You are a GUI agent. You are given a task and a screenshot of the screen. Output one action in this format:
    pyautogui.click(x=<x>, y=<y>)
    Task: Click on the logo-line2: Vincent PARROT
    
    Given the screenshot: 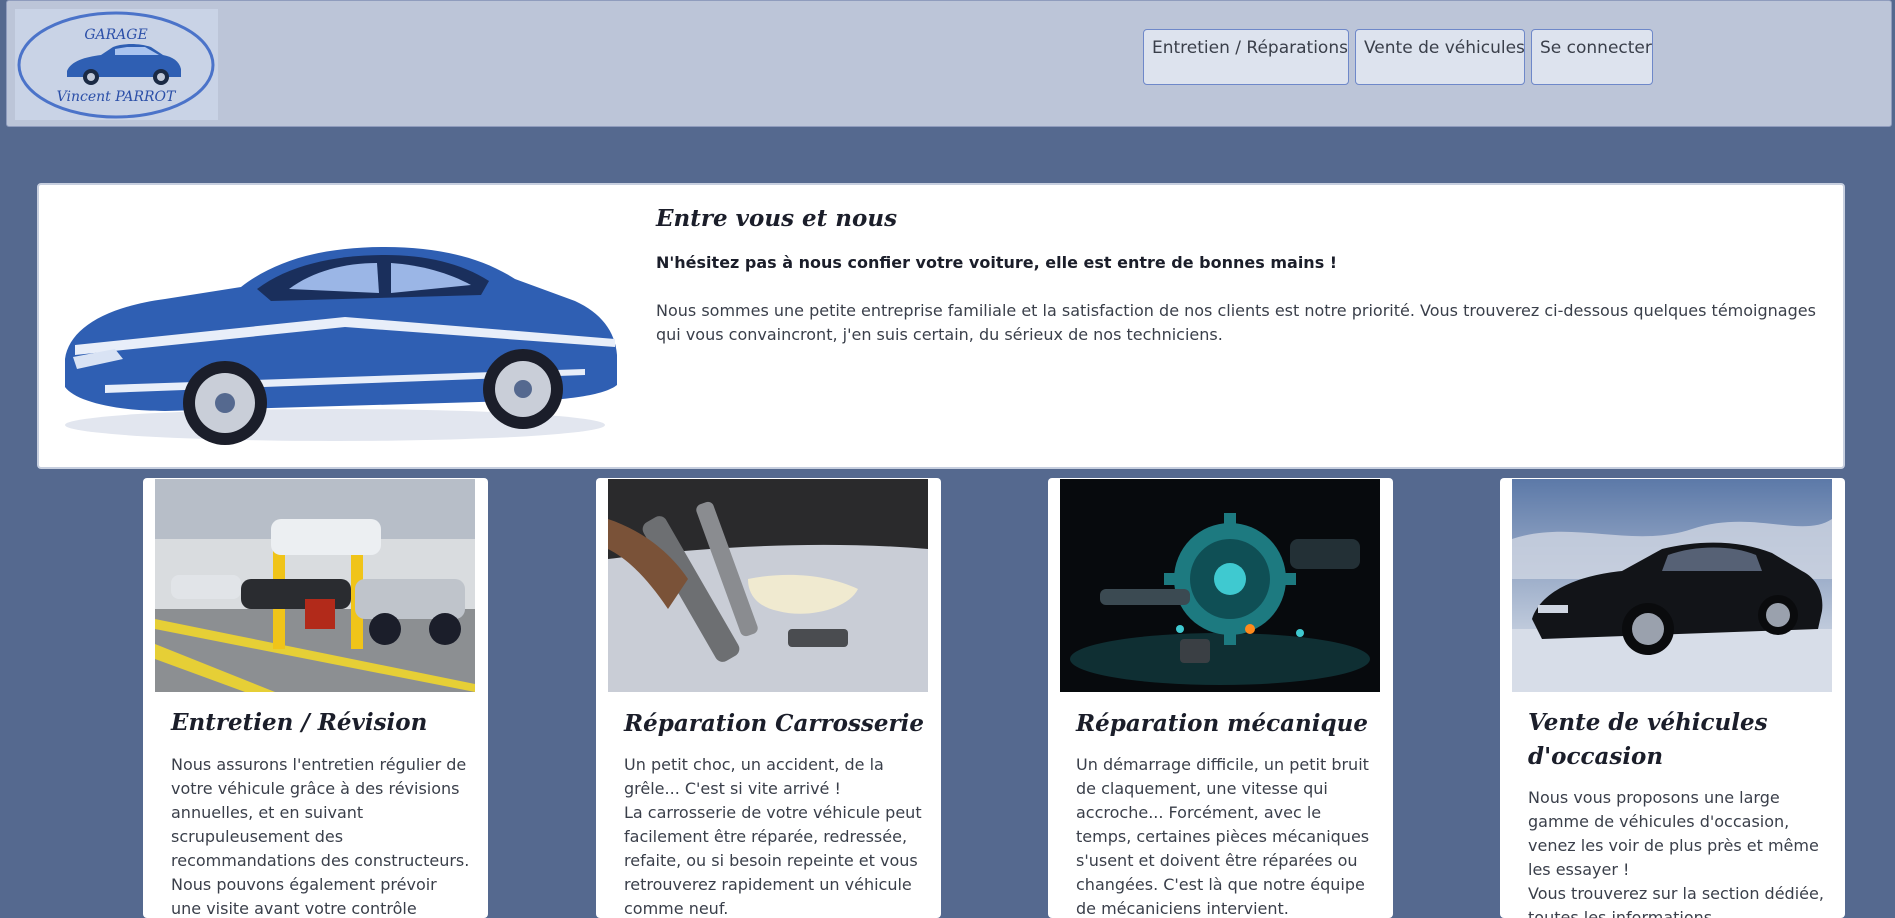 What is the action you would take?
    pyautogui.click(x=117, y=97)
    